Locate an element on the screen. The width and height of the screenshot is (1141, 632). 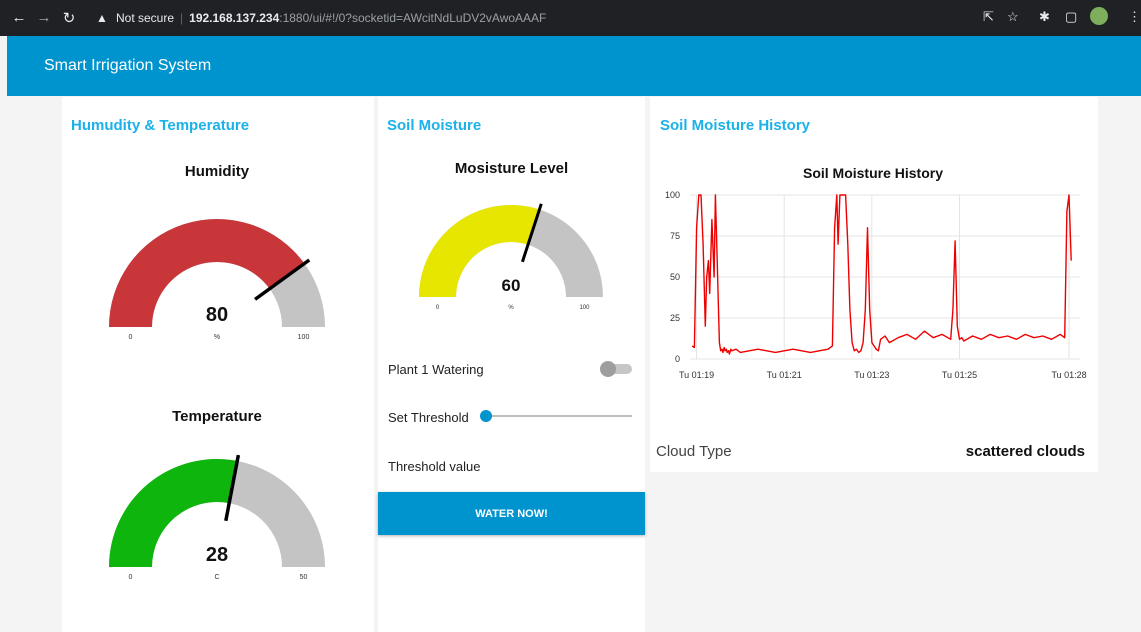
x-tick-label: Tu 01:19 is located at coordinates (696, 375).